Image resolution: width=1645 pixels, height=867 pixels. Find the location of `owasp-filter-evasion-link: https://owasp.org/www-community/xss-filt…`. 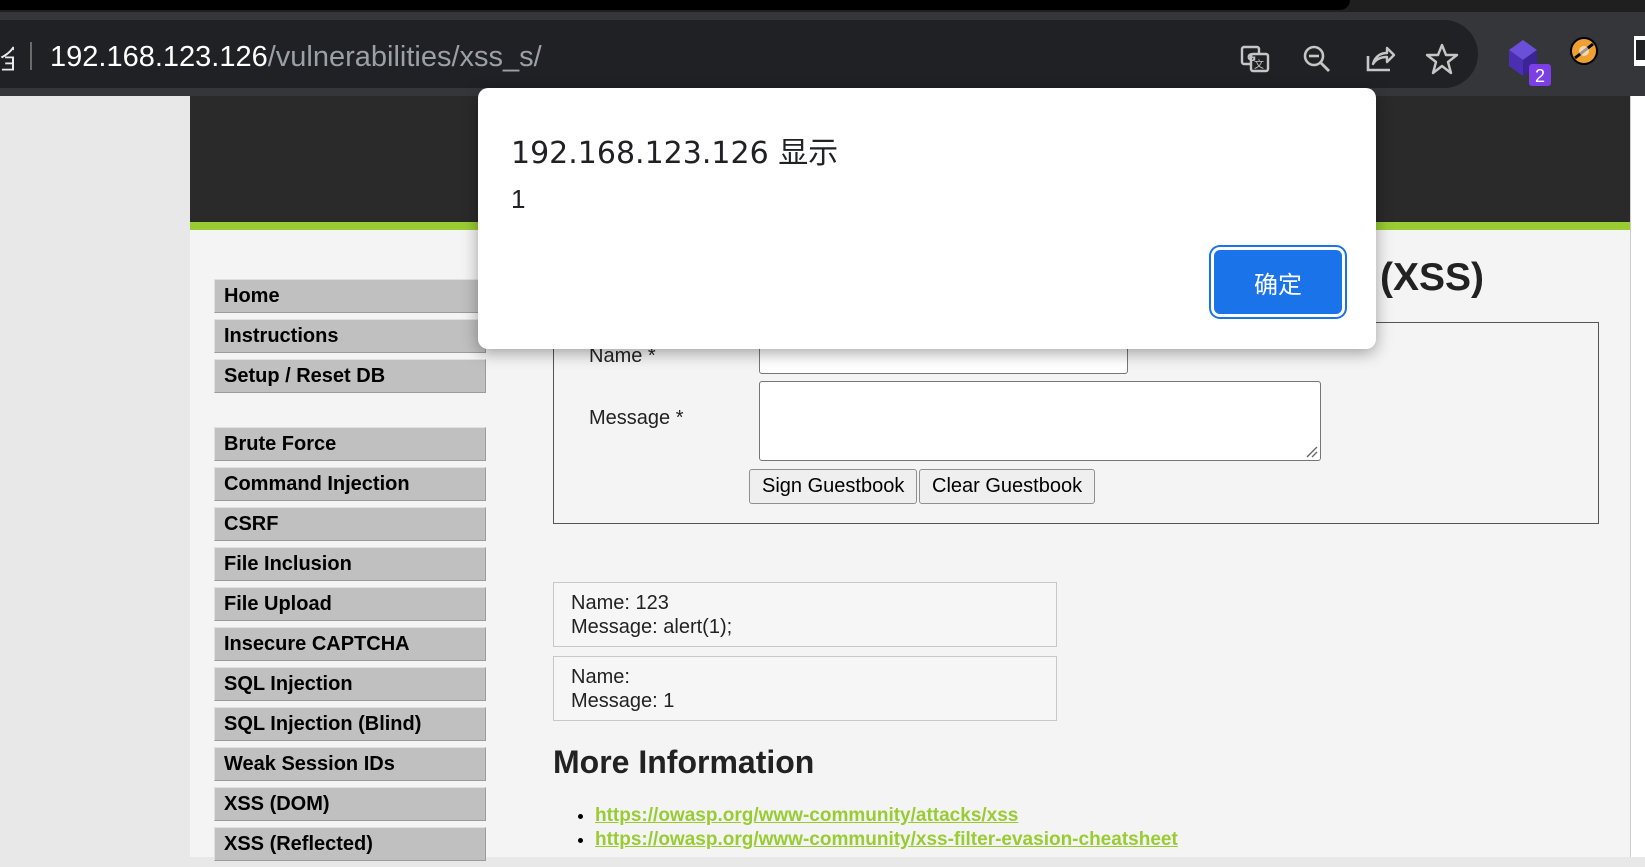

owasp-filter-evasion-link: https://owasp.org/www-community/xss-filt… is located at coordinates (886, 839).